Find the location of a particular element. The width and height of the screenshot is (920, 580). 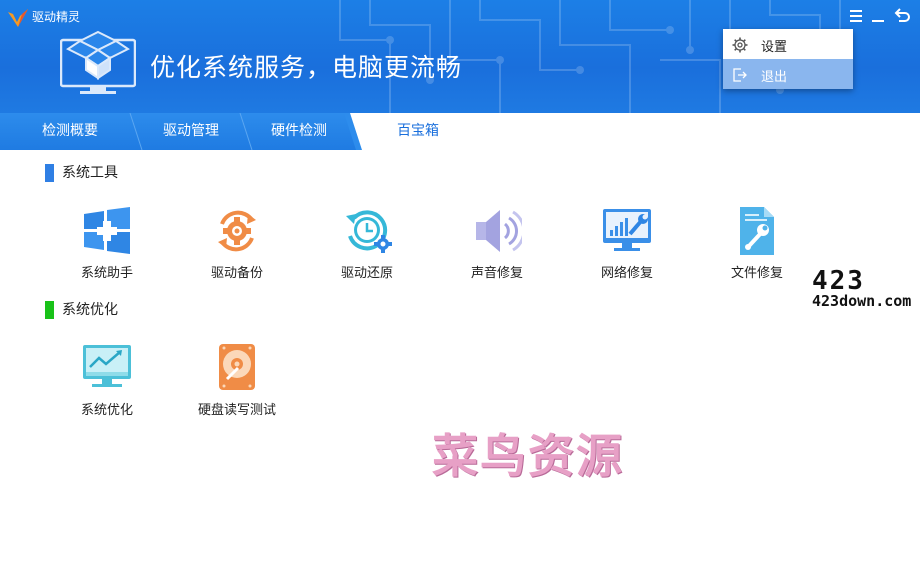

tab-toolbox: 百宝箱 is located at coordinates (418, 131).